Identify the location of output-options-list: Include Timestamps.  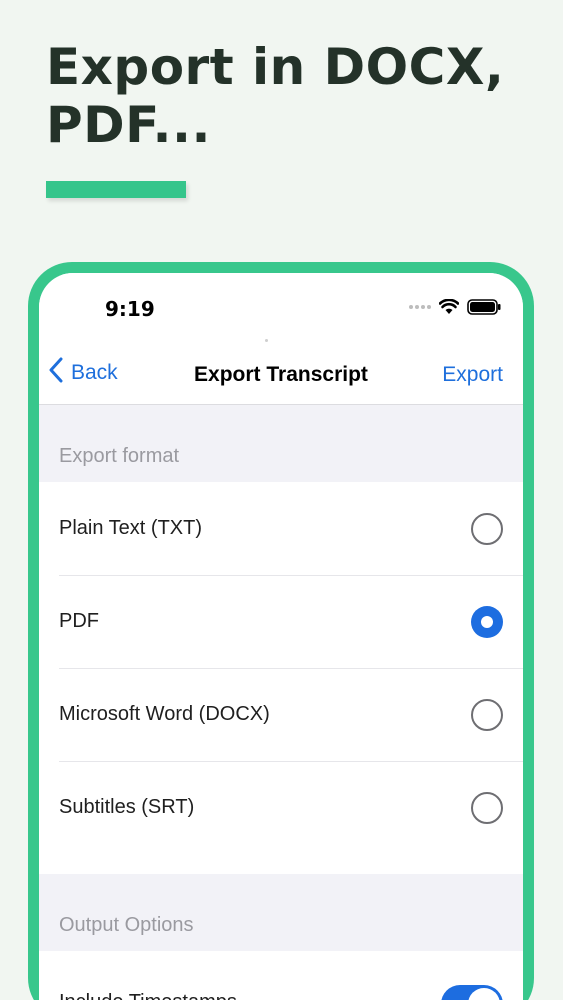
(281, 975).